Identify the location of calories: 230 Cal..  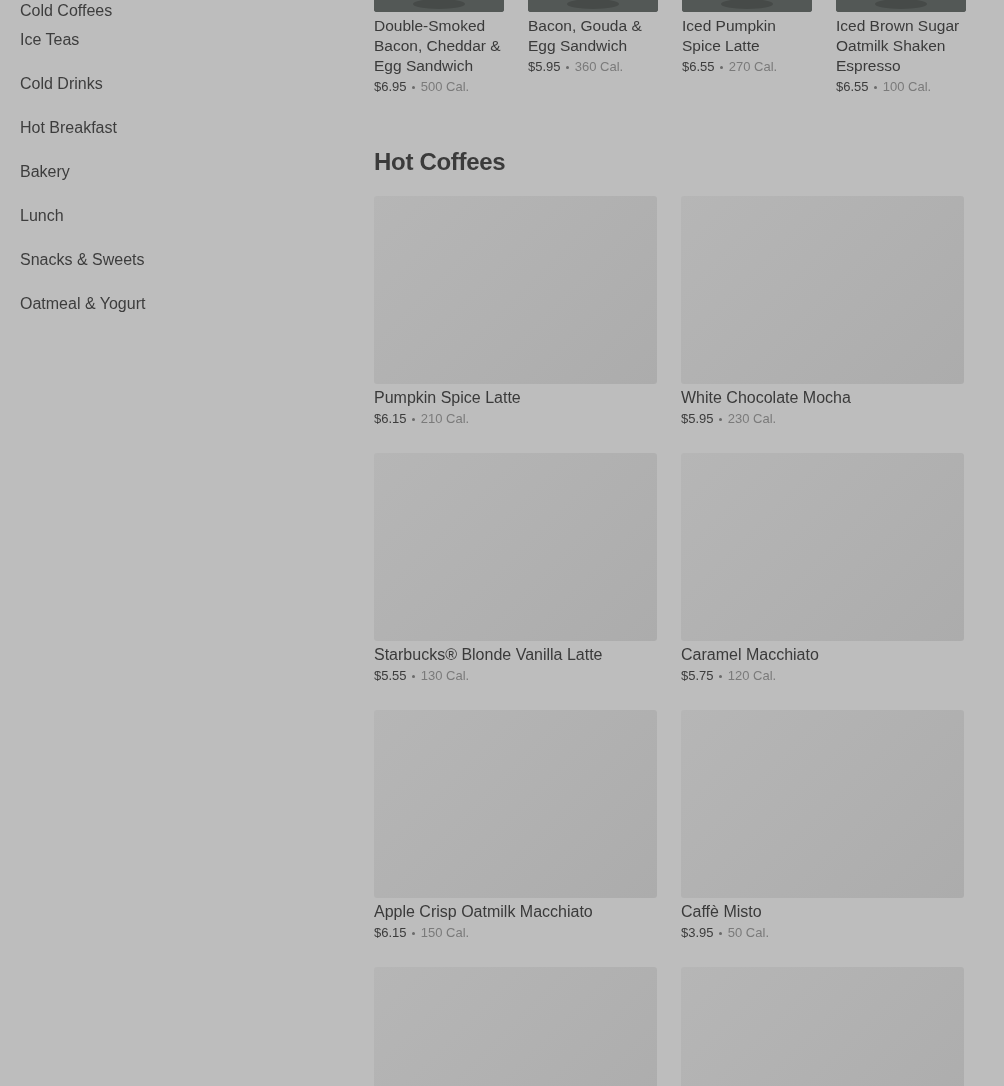
(752, 418).